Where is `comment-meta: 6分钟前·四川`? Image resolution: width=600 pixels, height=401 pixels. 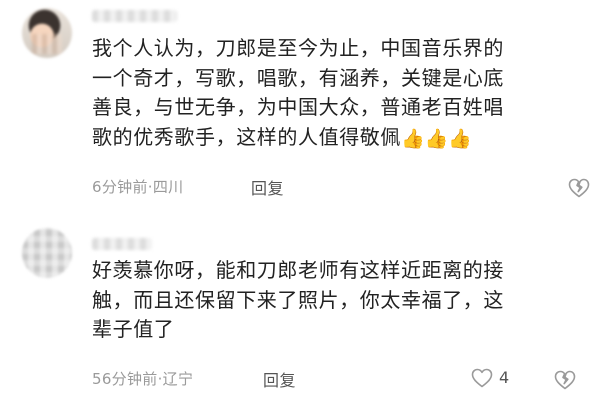
comment-meta: 6分钟前·四川 is located at coordinates (137, 186).